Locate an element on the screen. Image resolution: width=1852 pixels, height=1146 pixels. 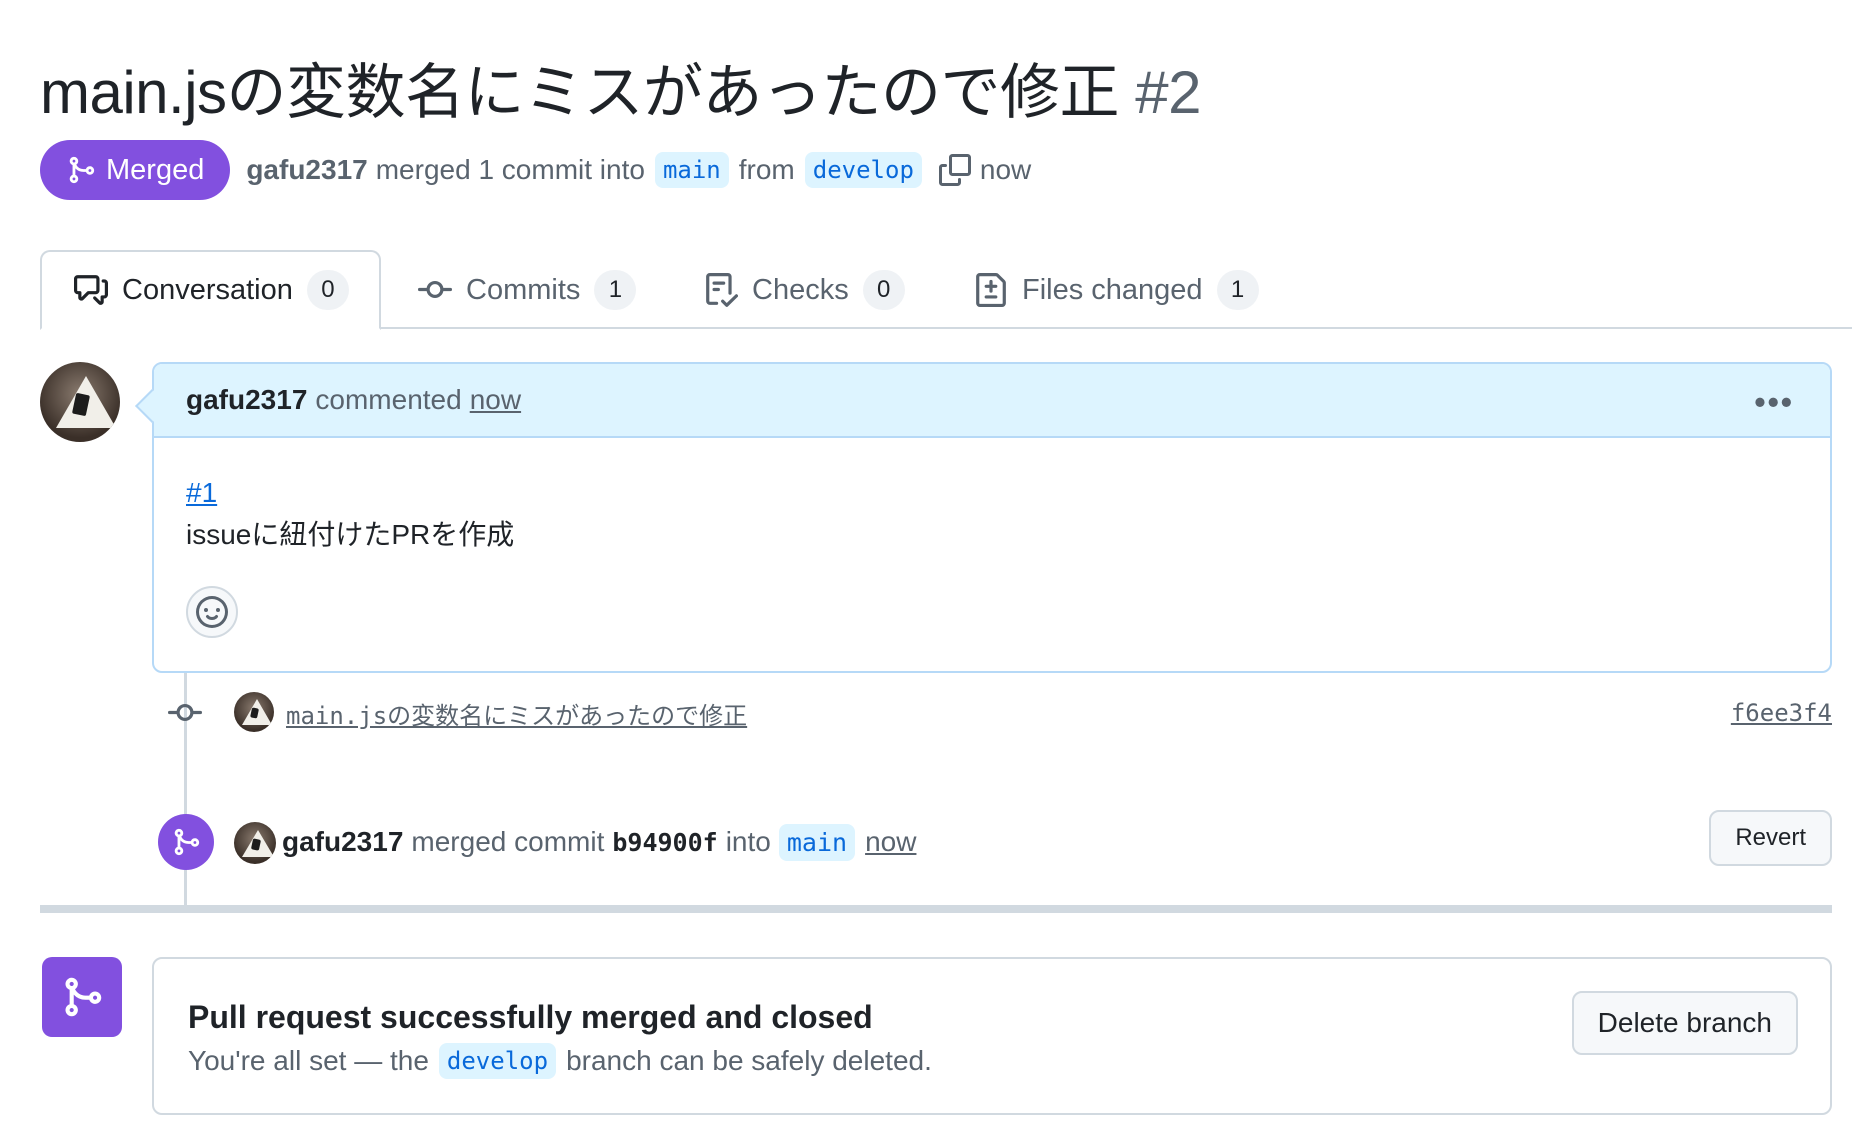
revert-button: Revert is located at coordinates (1770, 838).